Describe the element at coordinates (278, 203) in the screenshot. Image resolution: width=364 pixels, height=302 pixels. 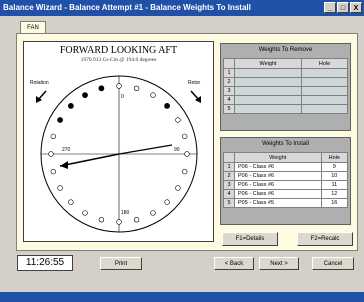
I see `weight-cell: P05 - Class #5` at that location.